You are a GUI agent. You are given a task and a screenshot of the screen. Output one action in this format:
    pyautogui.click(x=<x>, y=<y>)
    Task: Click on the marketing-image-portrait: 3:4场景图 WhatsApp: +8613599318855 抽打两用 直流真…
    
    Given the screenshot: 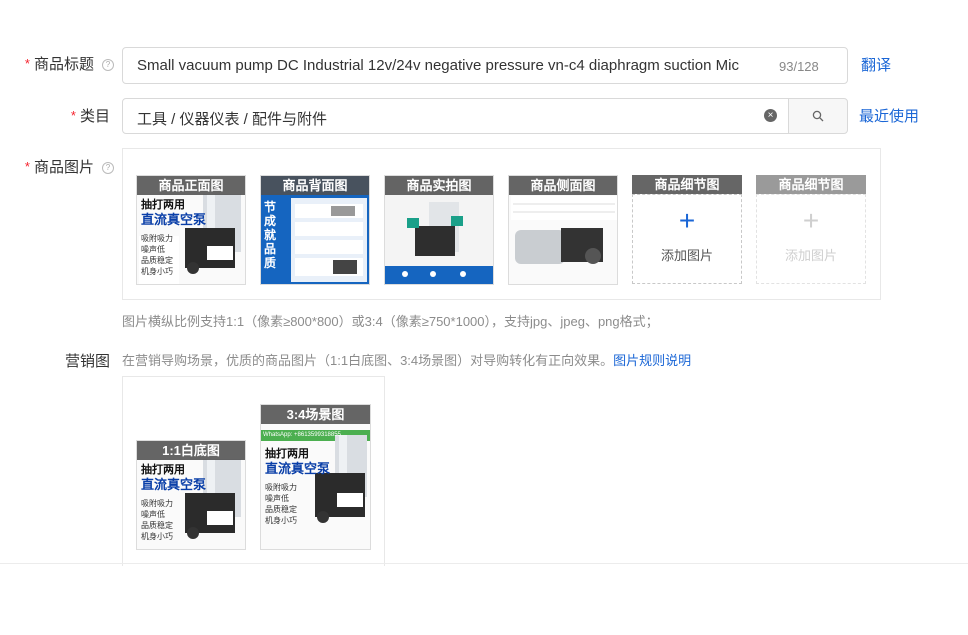 What is the action you would take?
    pyautogui.click(x=315, y=477)
    